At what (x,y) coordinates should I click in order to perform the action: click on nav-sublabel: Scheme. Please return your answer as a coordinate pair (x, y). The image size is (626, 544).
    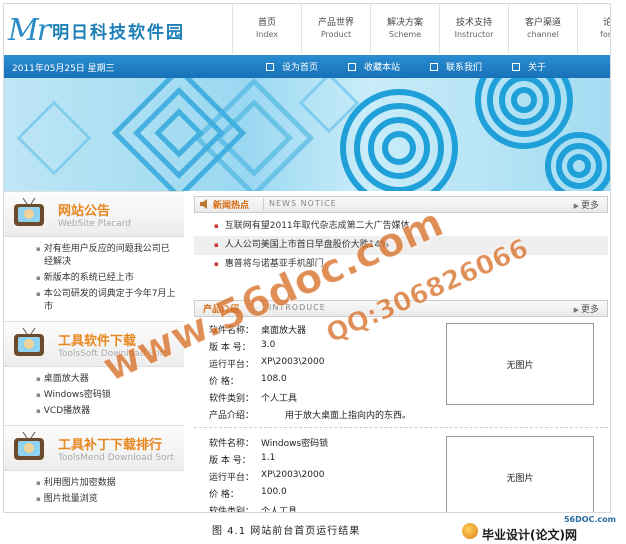
    Looking at the image, I should click on (405, 34).